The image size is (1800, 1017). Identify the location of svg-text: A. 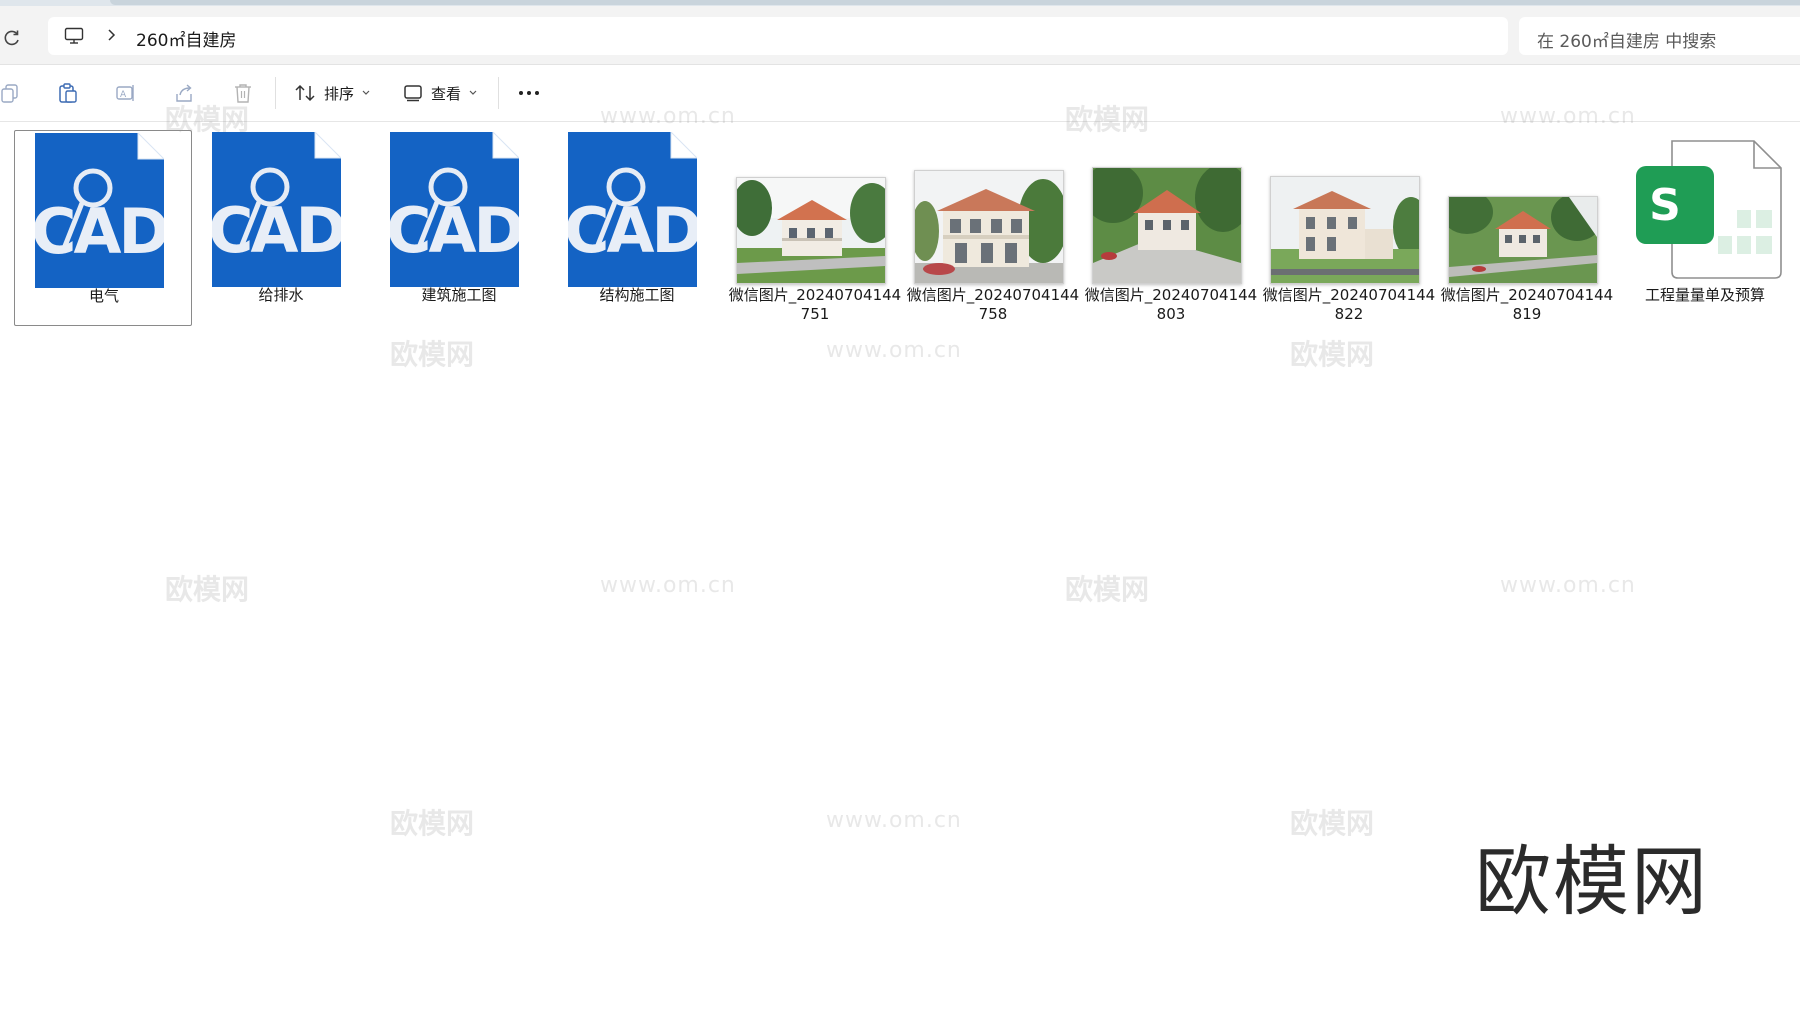
(123, 95).